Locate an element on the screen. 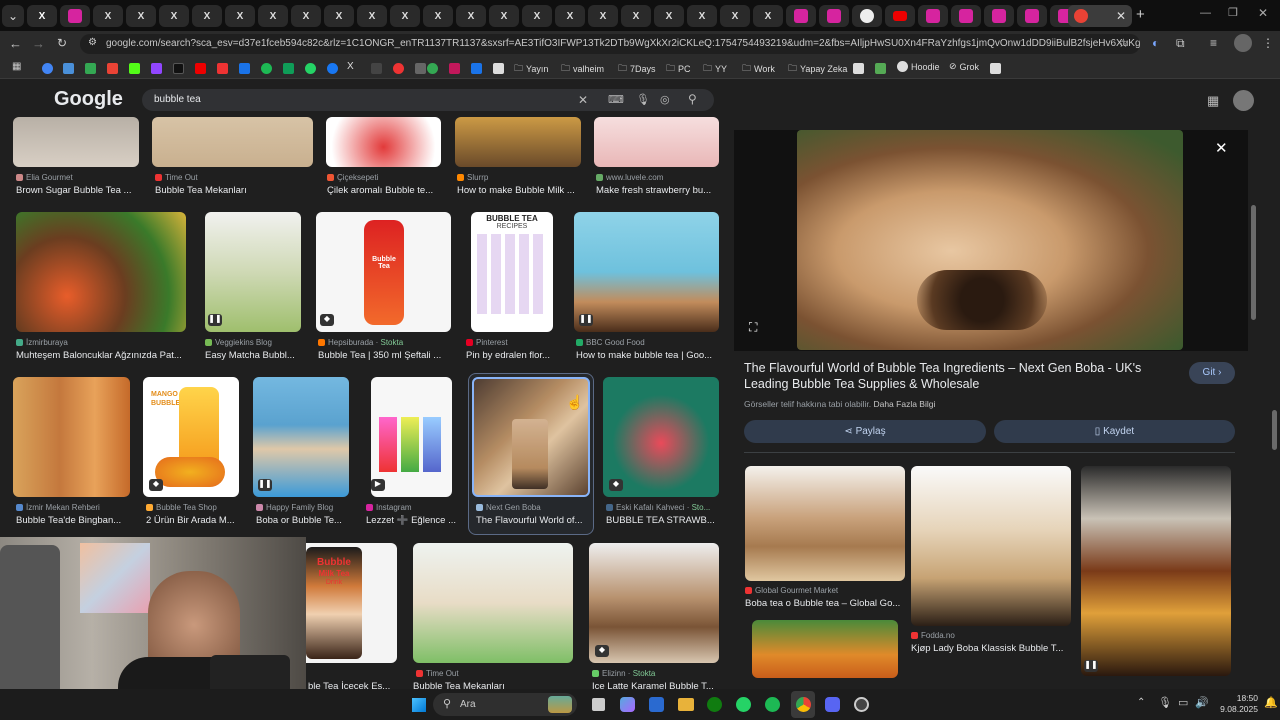 This screenshot has width=1280, height=720. extension-icon: ◐ is located at coordinates (1155, 43).